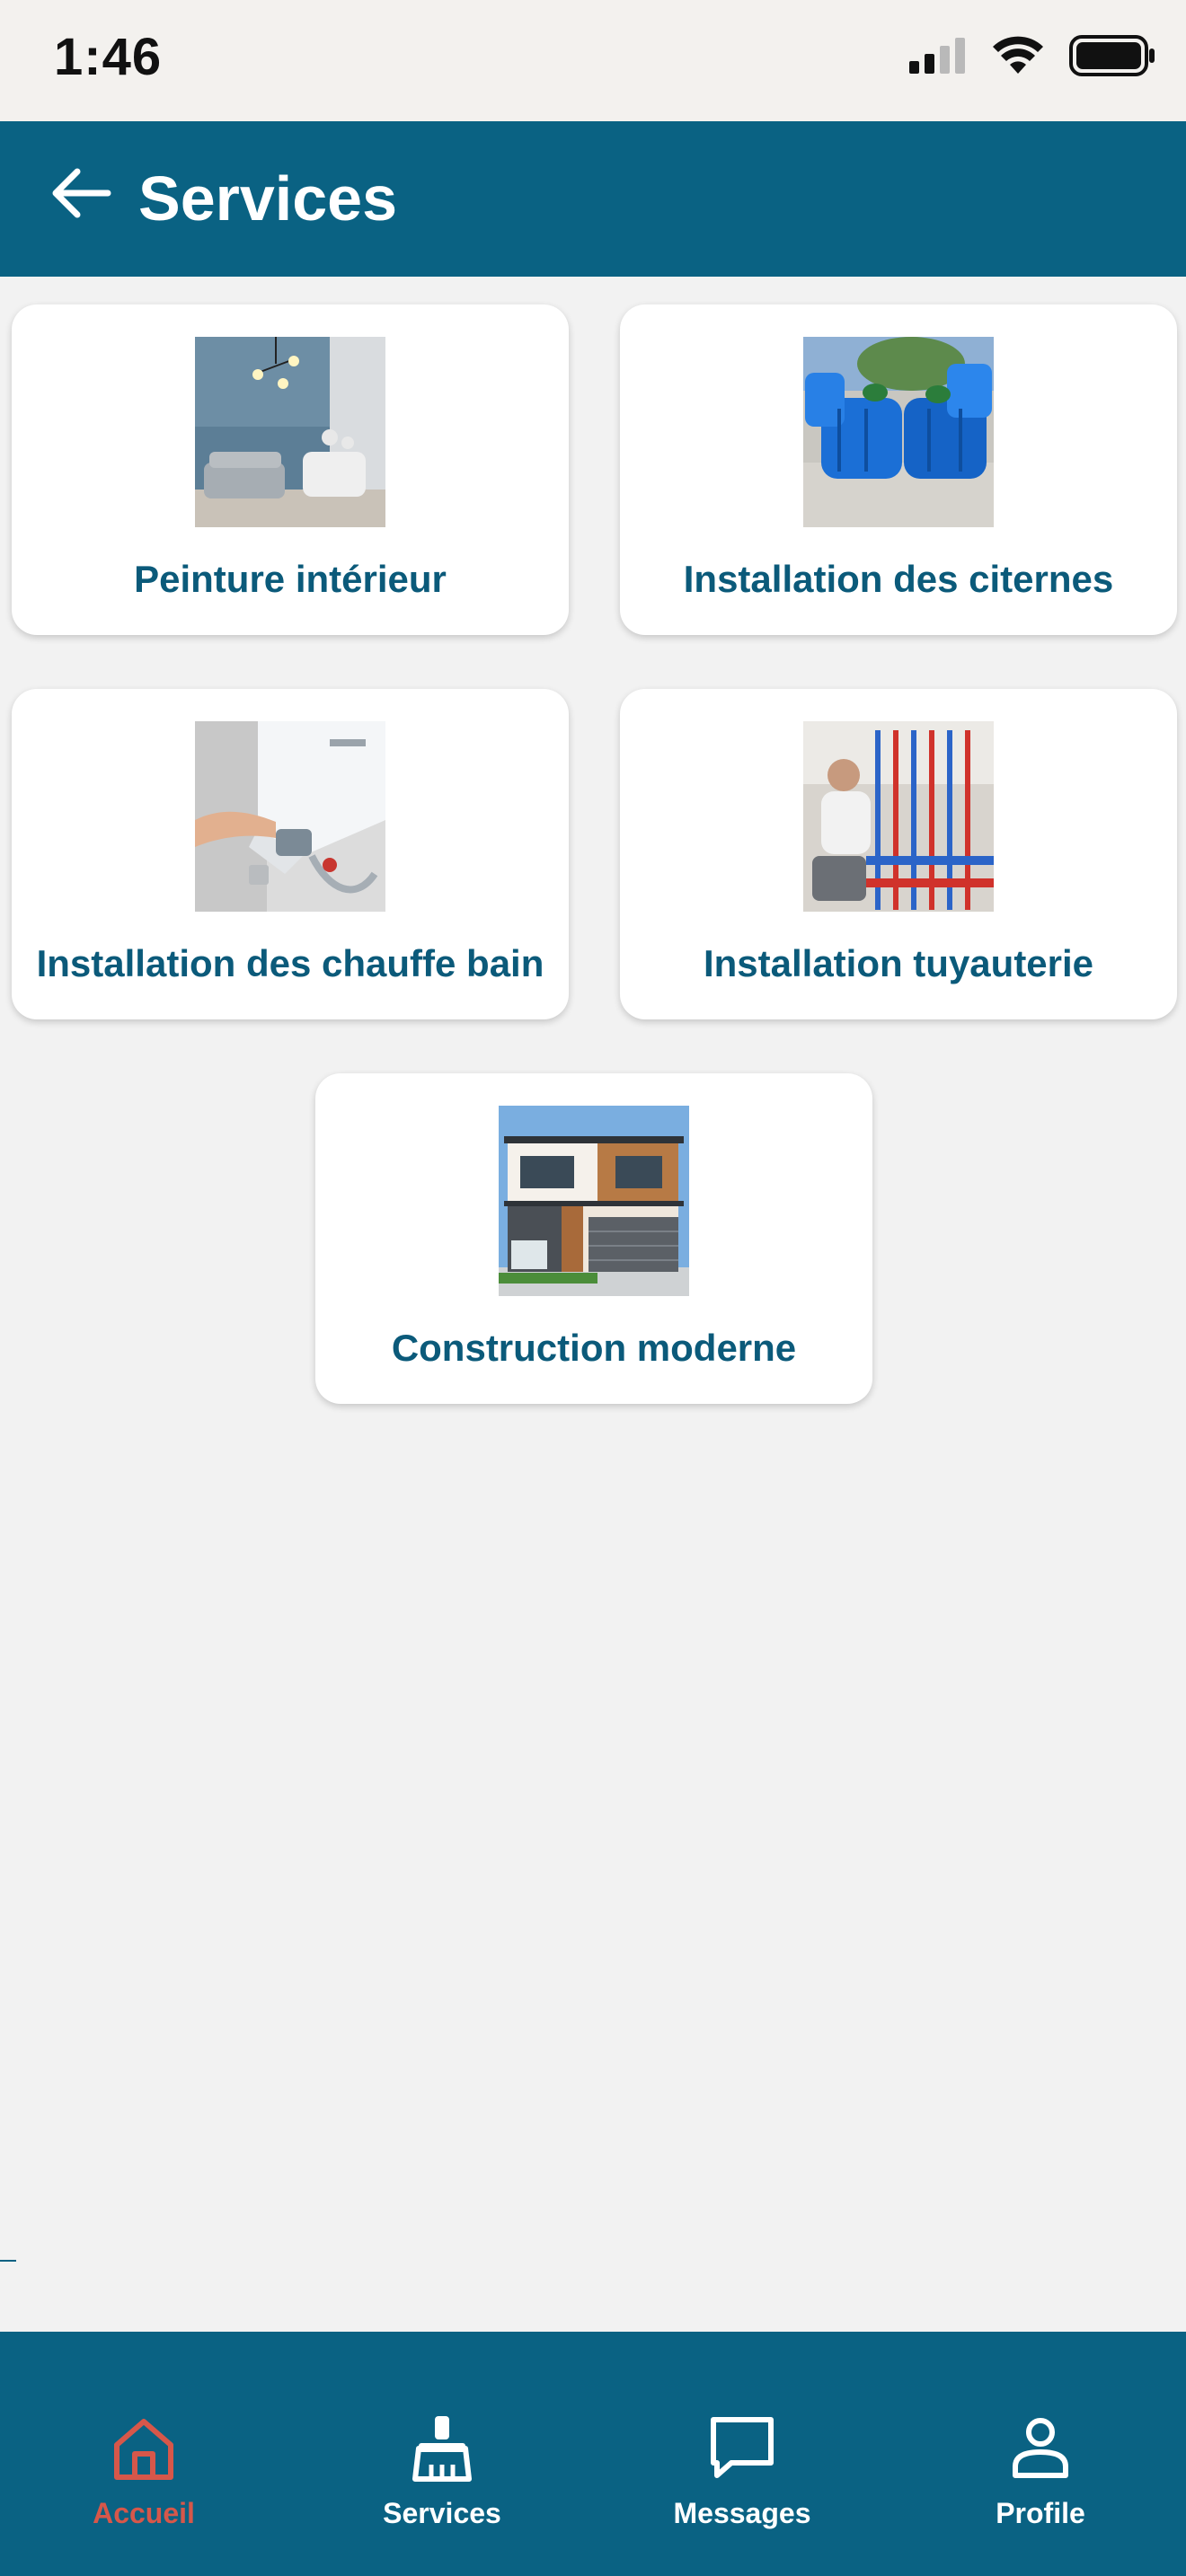 This screenshot has height=2576, width=1186. I want to click on service-card-construction: Construction moderne, so click(593, 1238).